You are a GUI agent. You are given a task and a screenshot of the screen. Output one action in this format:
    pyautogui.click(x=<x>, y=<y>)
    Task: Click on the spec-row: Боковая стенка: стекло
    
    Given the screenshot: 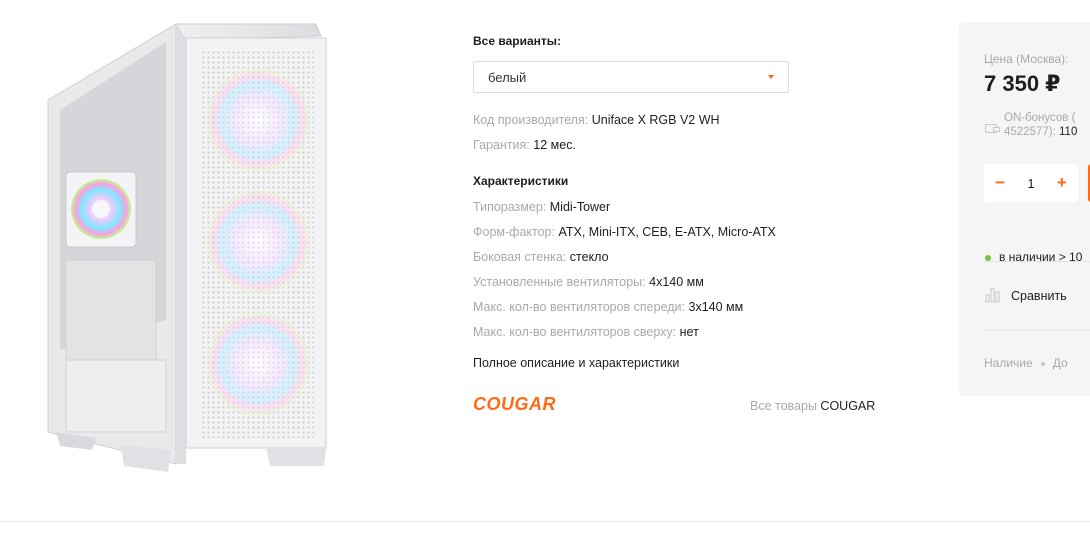 What is the action you would take?
    pyautogui.click(x=541, y=257)
    